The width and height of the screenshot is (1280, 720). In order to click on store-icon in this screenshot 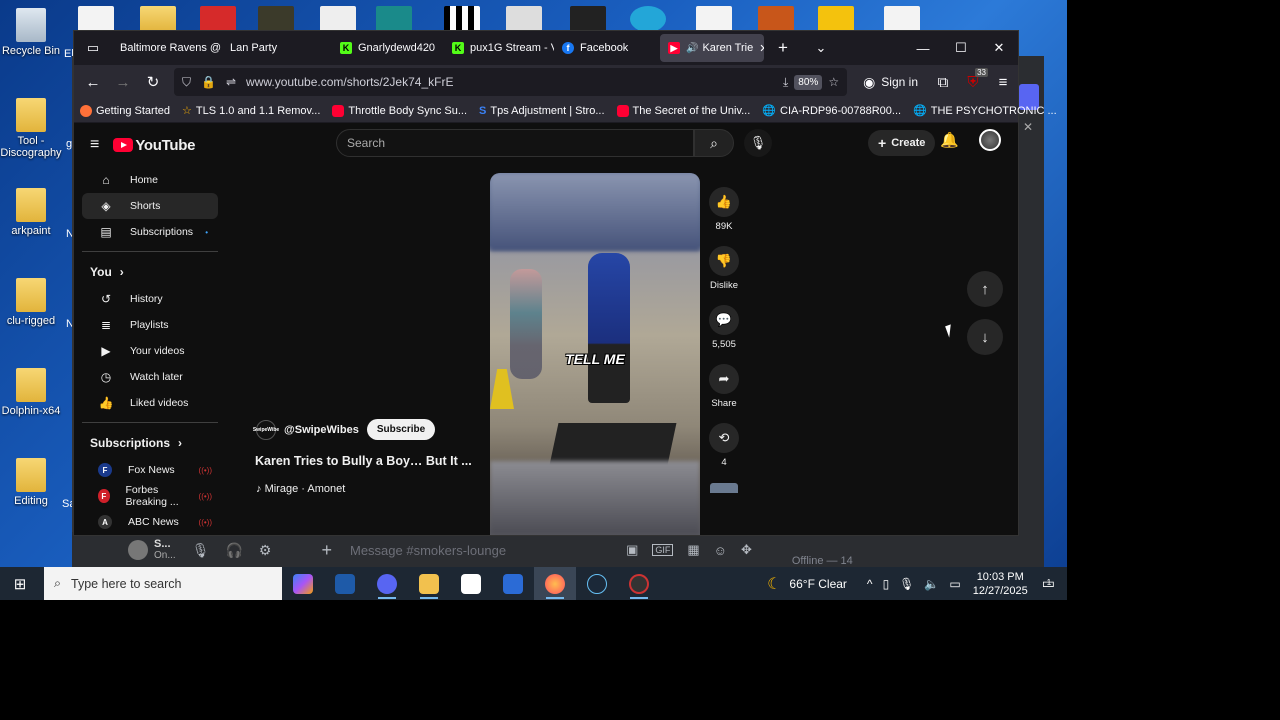, I will do `click(471, 583)`.